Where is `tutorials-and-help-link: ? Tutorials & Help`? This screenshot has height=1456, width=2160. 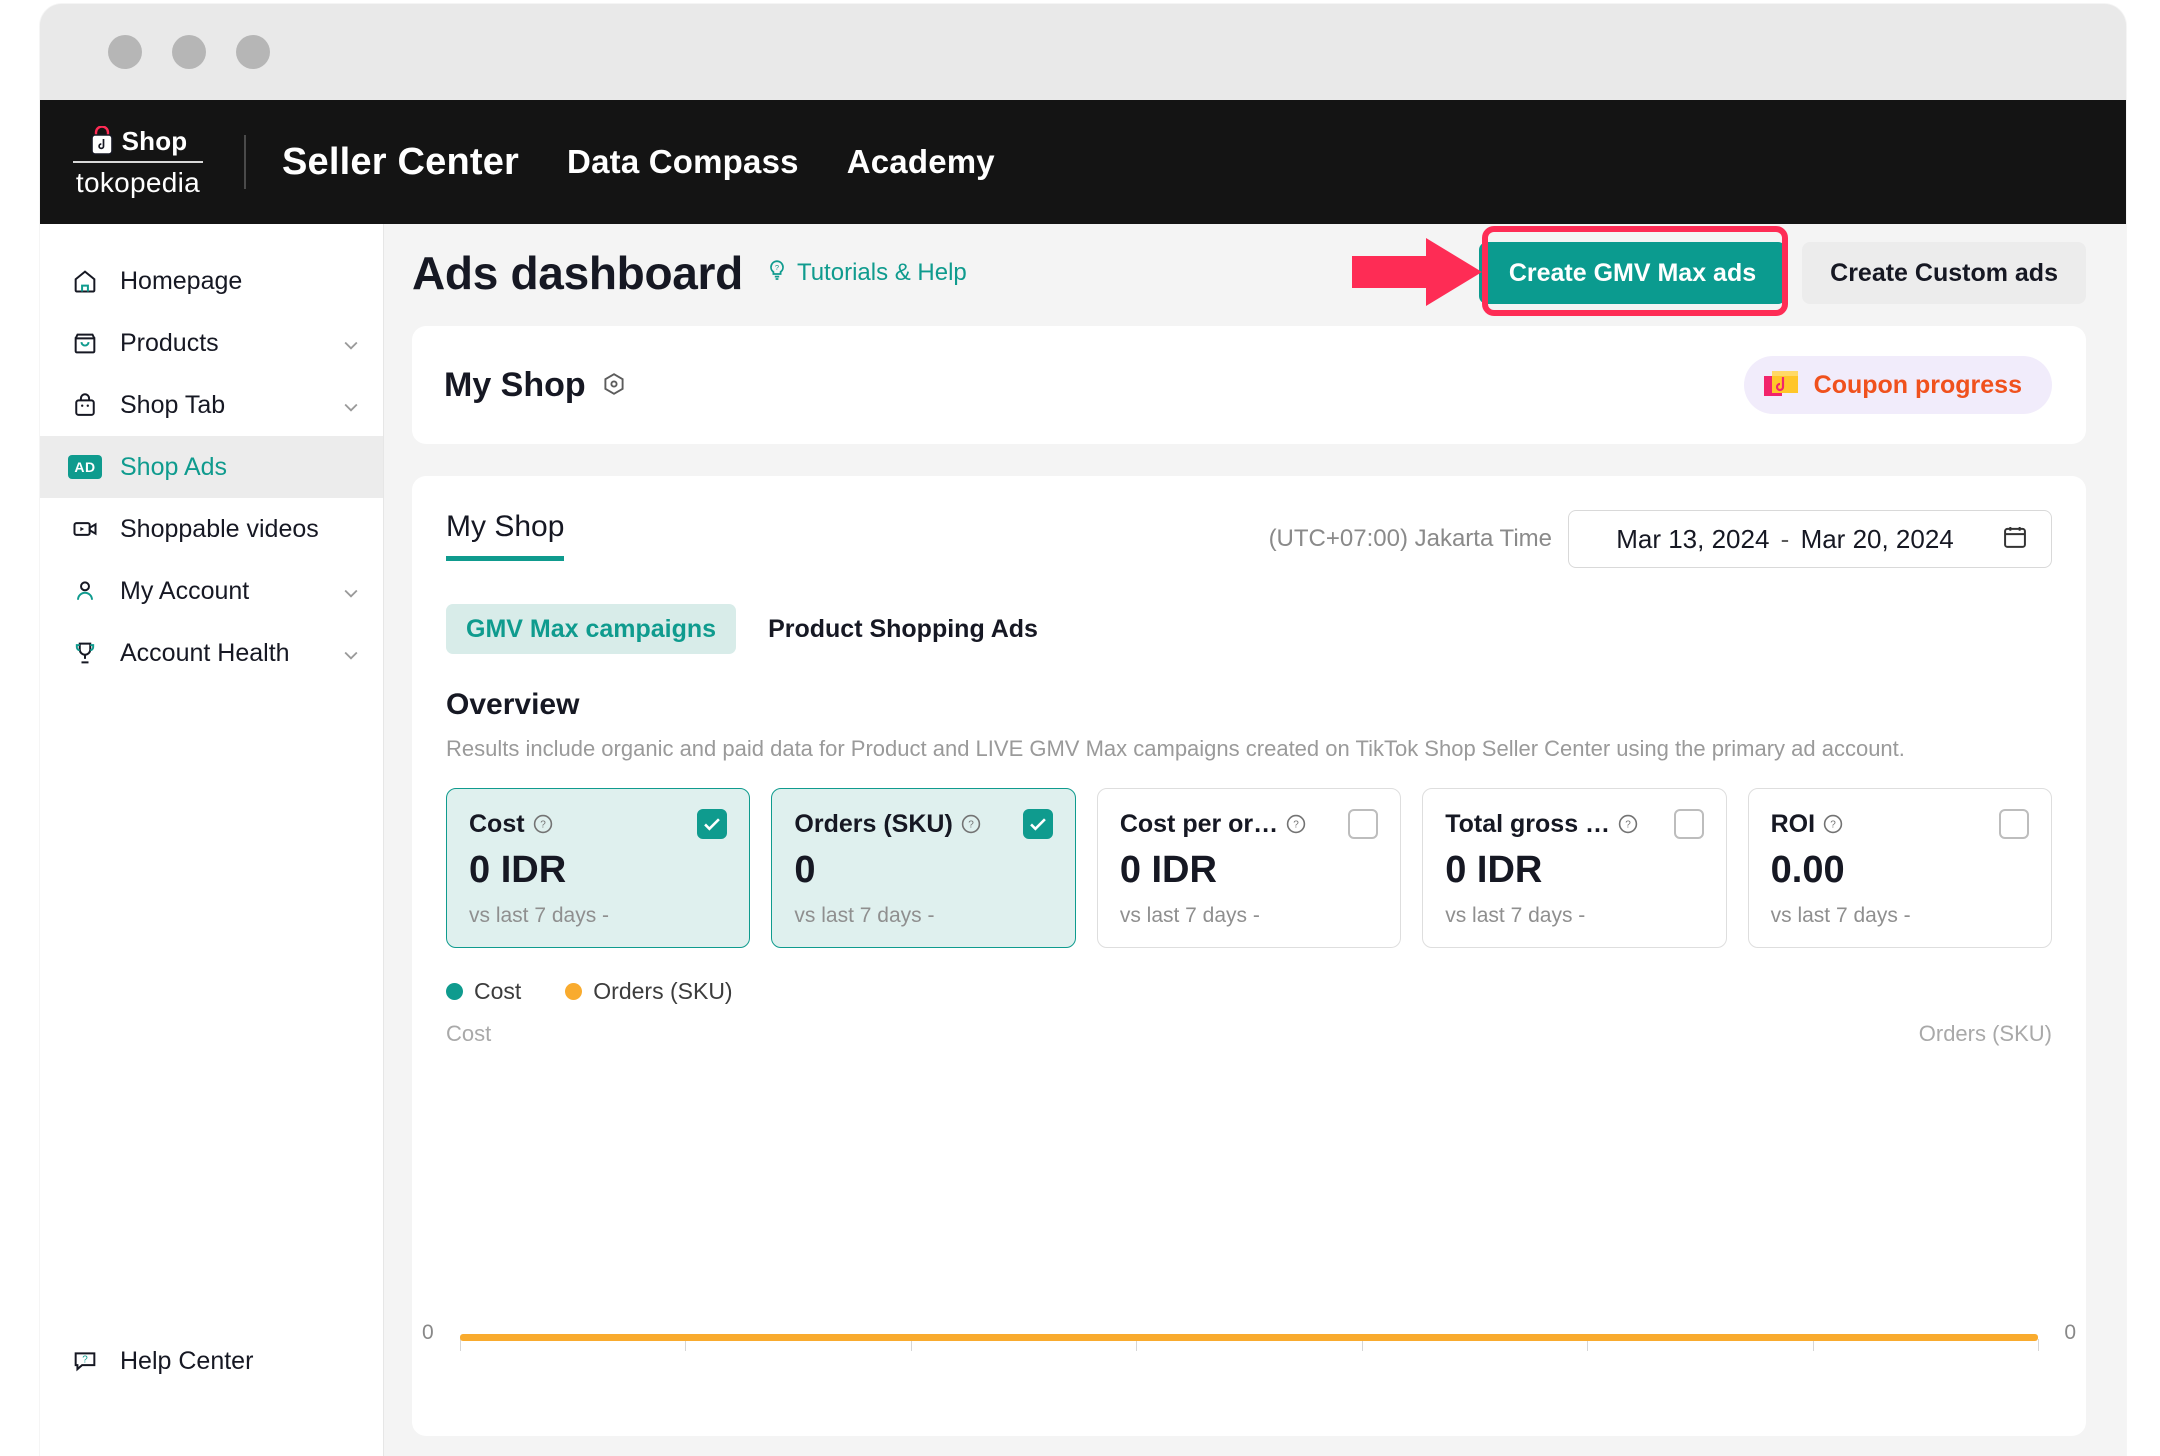
tutorials-and-help-link: ? Tutorials & Help is located at coordinates (866, 273).